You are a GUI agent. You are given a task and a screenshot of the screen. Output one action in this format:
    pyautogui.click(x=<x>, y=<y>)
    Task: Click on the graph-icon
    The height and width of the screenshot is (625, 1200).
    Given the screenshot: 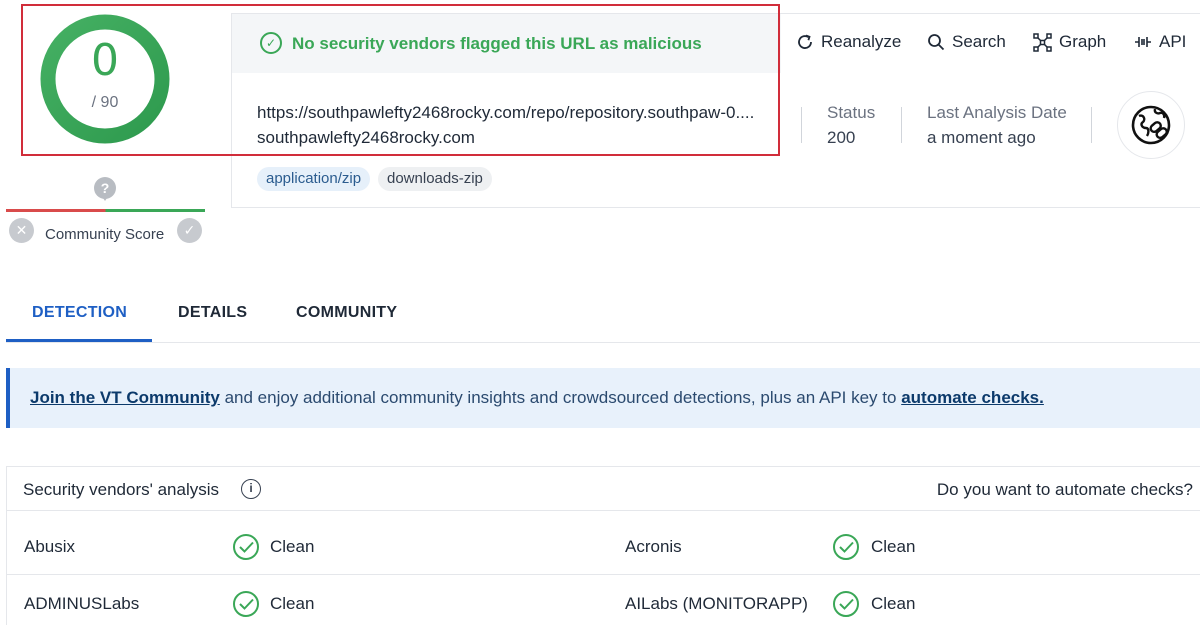 What is the action you would take?
    pyautogui.click(x=1042, y=42)
    